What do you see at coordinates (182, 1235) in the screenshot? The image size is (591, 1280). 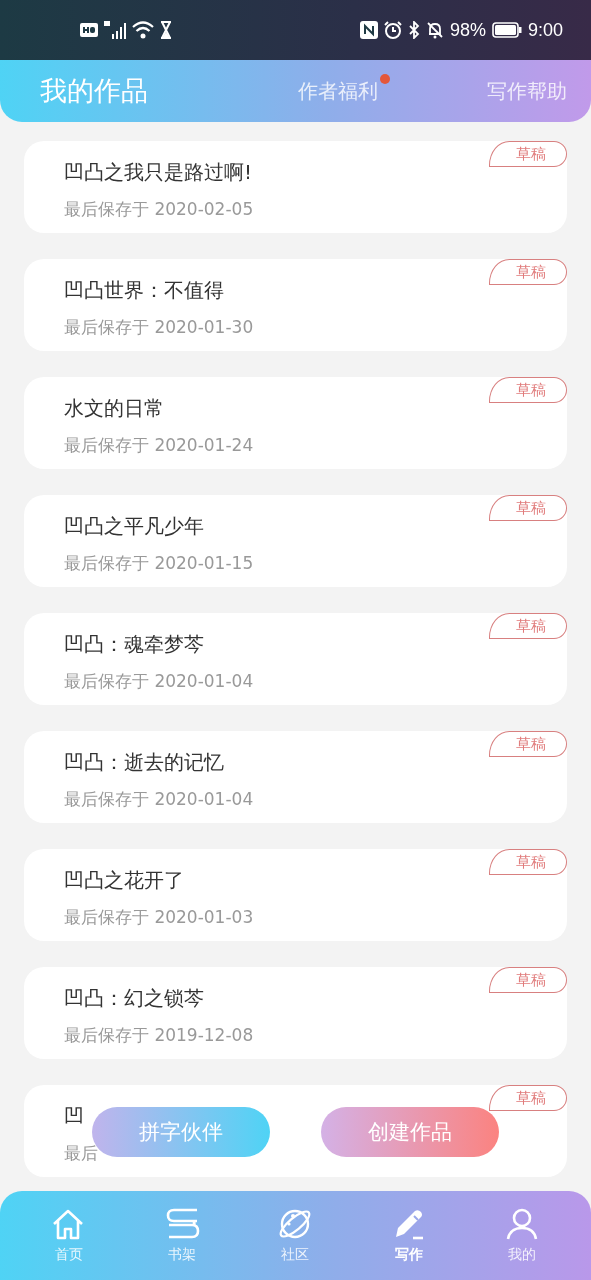 I see `nav-tab: 书架` at bounding box center [182, 1235].